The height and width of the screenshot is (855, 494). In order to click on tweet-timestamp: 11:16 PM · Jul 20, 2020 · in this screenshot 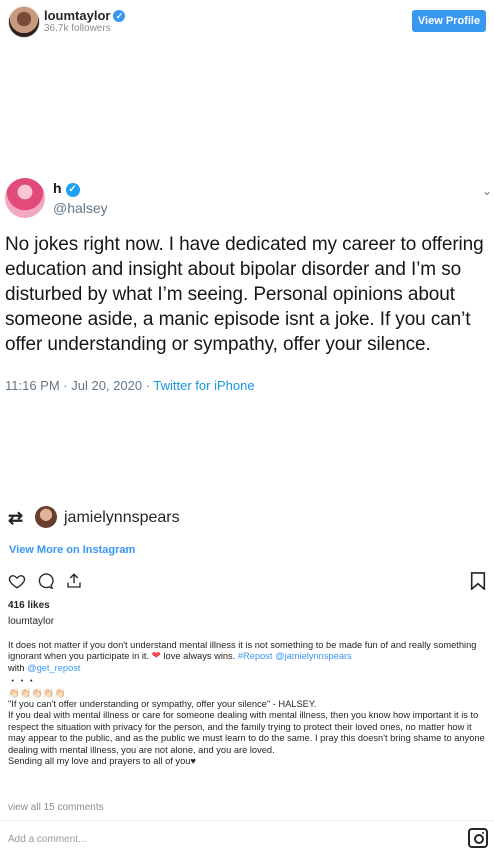, I will do `click(78, 385)`.